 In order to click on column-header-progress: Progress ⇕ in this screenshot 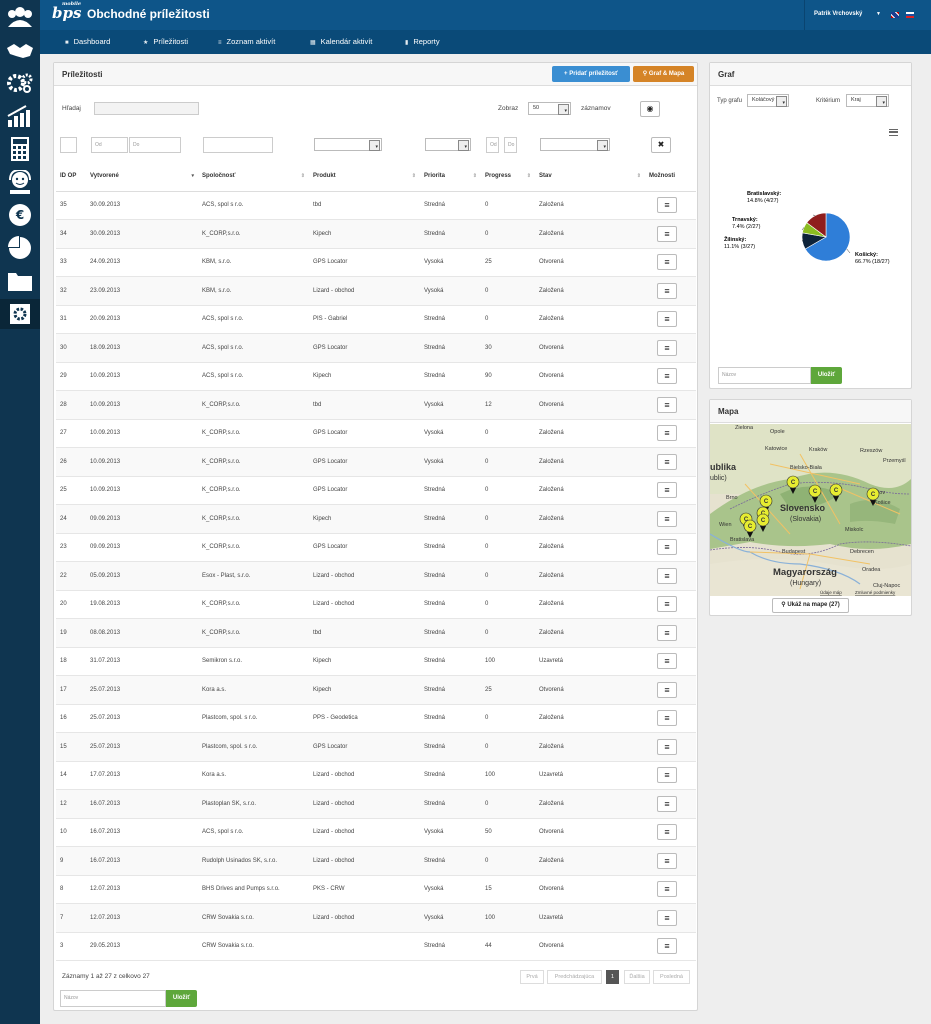, I will do `click(508, 176)`.